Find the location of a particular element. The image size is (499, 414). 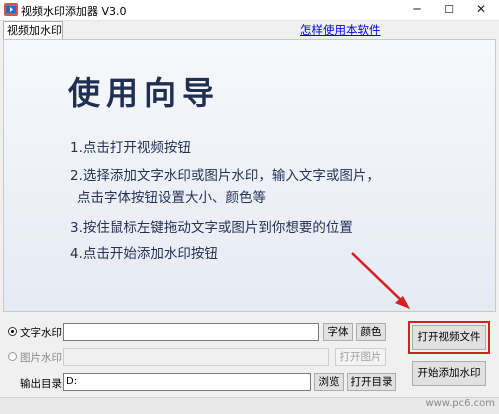

app-logo-icon is located at coordinates (11, 9).